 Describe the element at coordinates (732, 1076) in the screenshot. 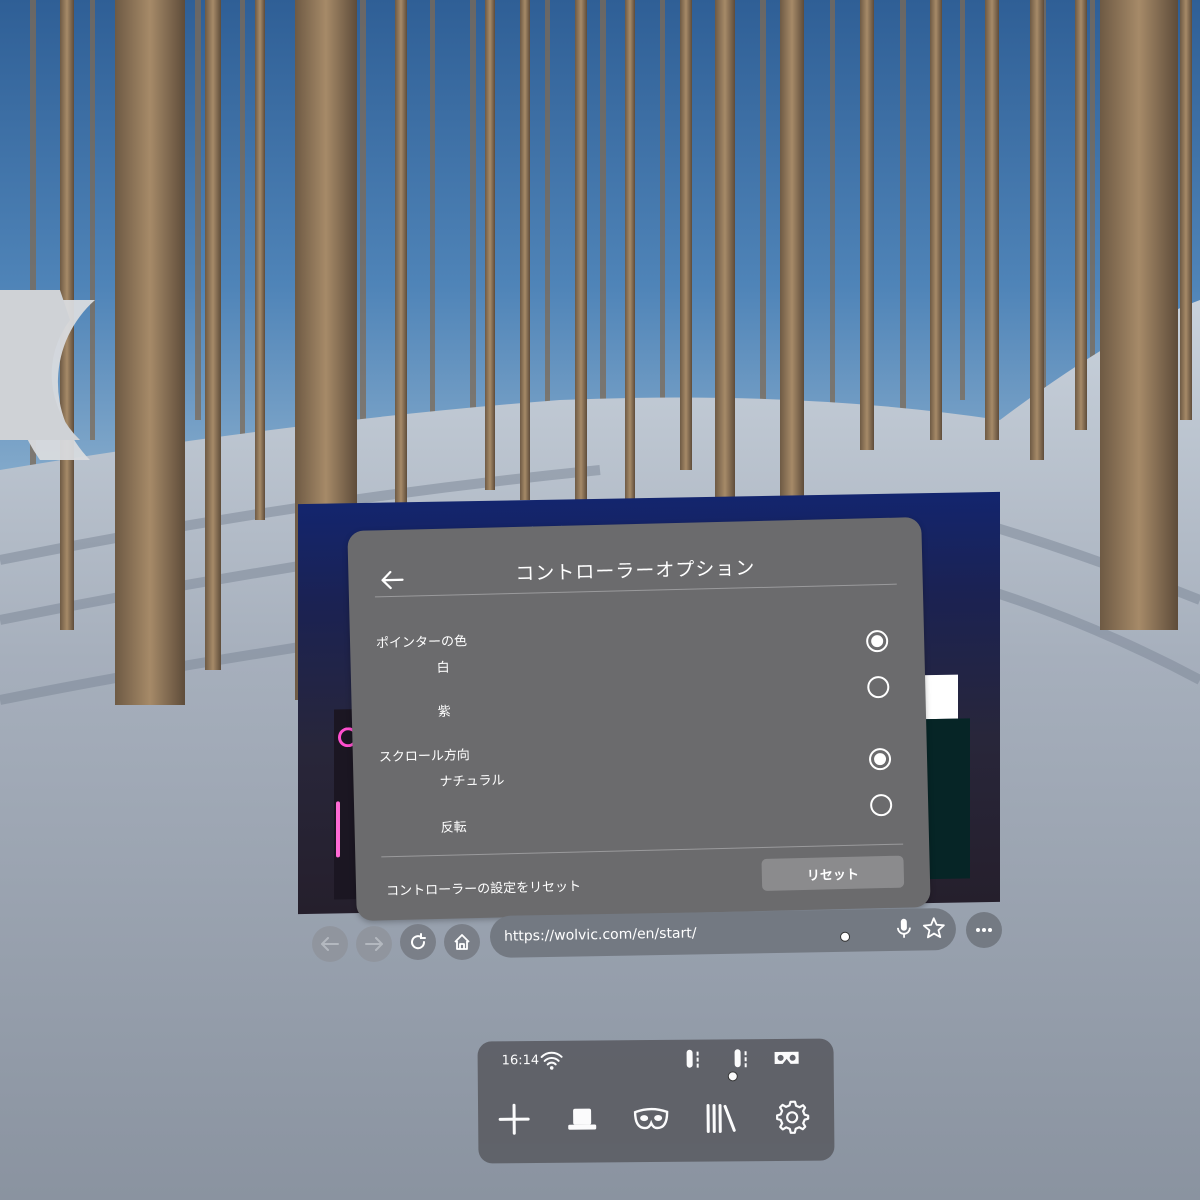

I see `tray-pointer-cursor` at that location.